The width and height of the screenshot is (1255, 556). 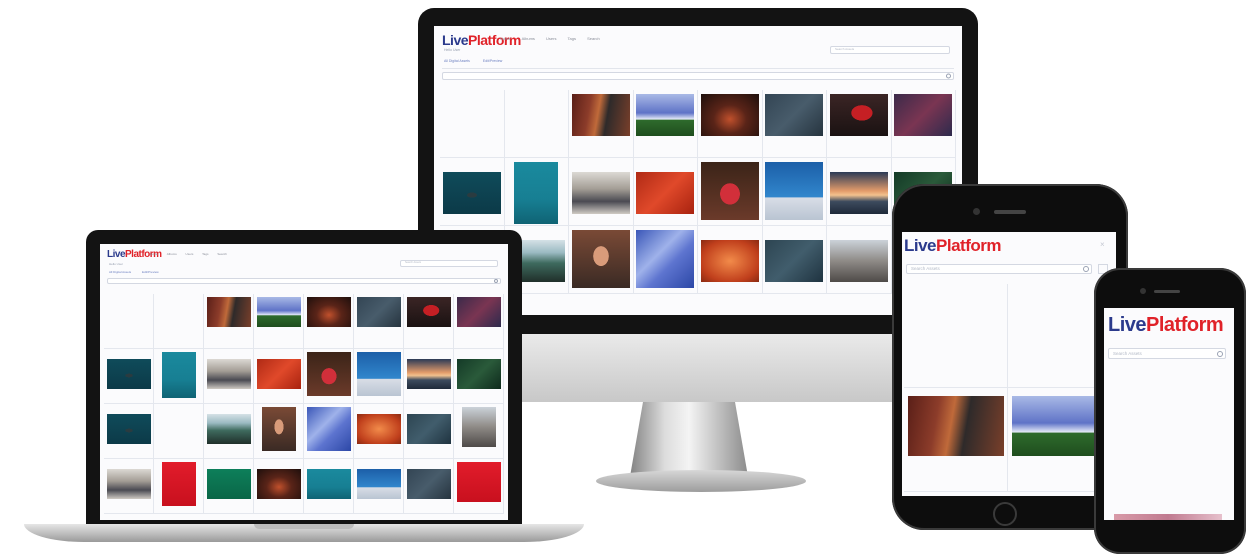 I want to click on desktop-header-search: Search Assets, so click(x=890, y=50).